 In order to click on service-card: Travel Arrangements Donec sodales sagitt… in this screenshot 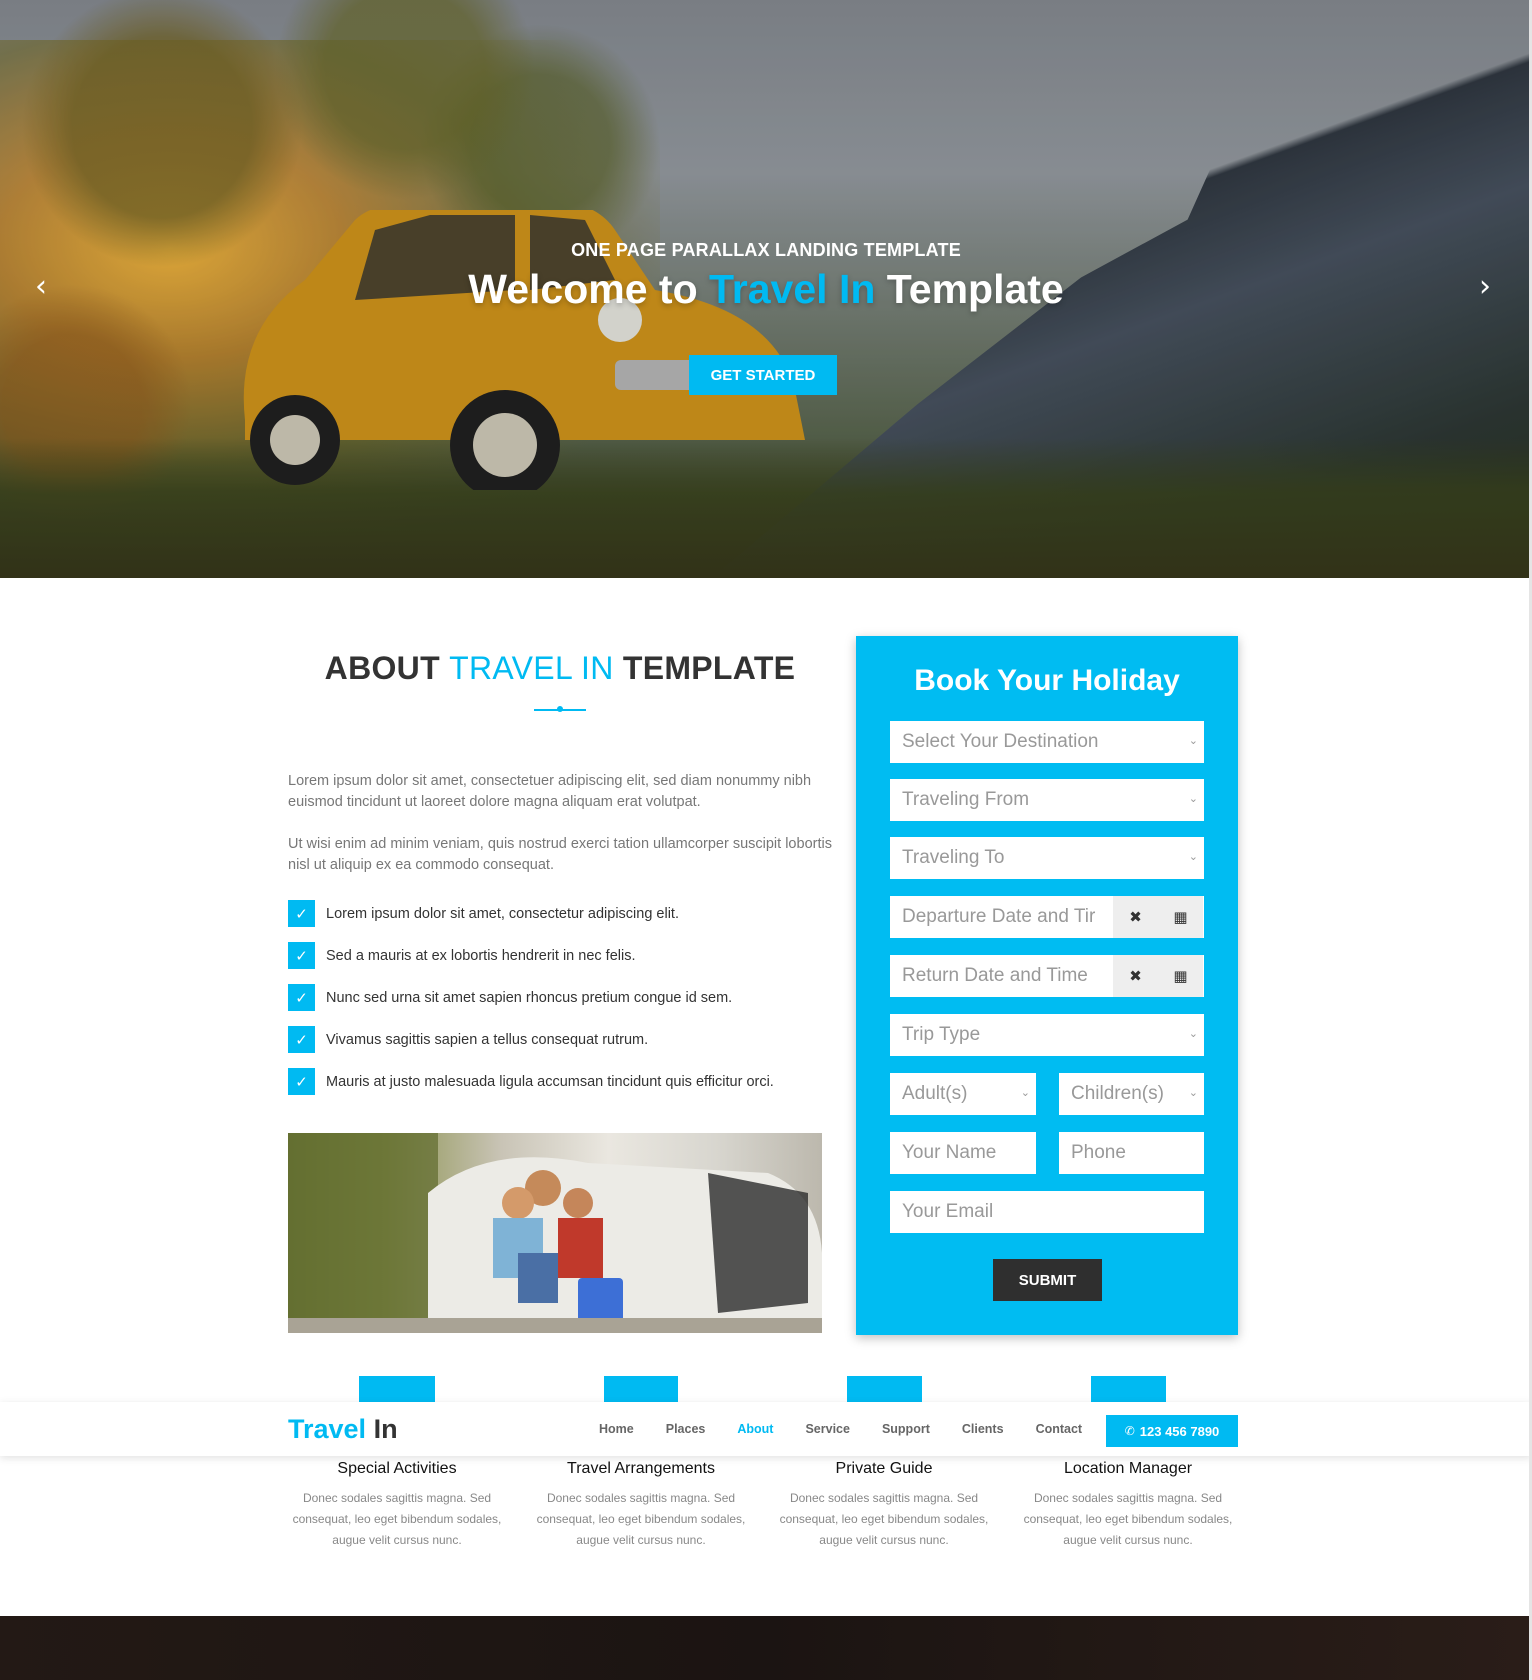, I will do `click(641, 1505)`.